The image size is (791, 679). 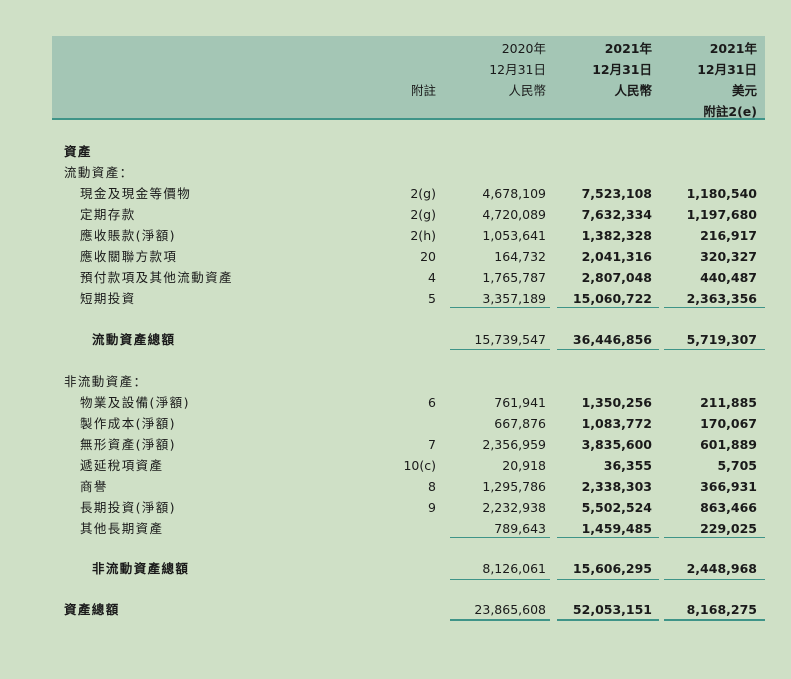 I want to click on value-2021-rmb: 2,338,303, so click(x=616, y=486).